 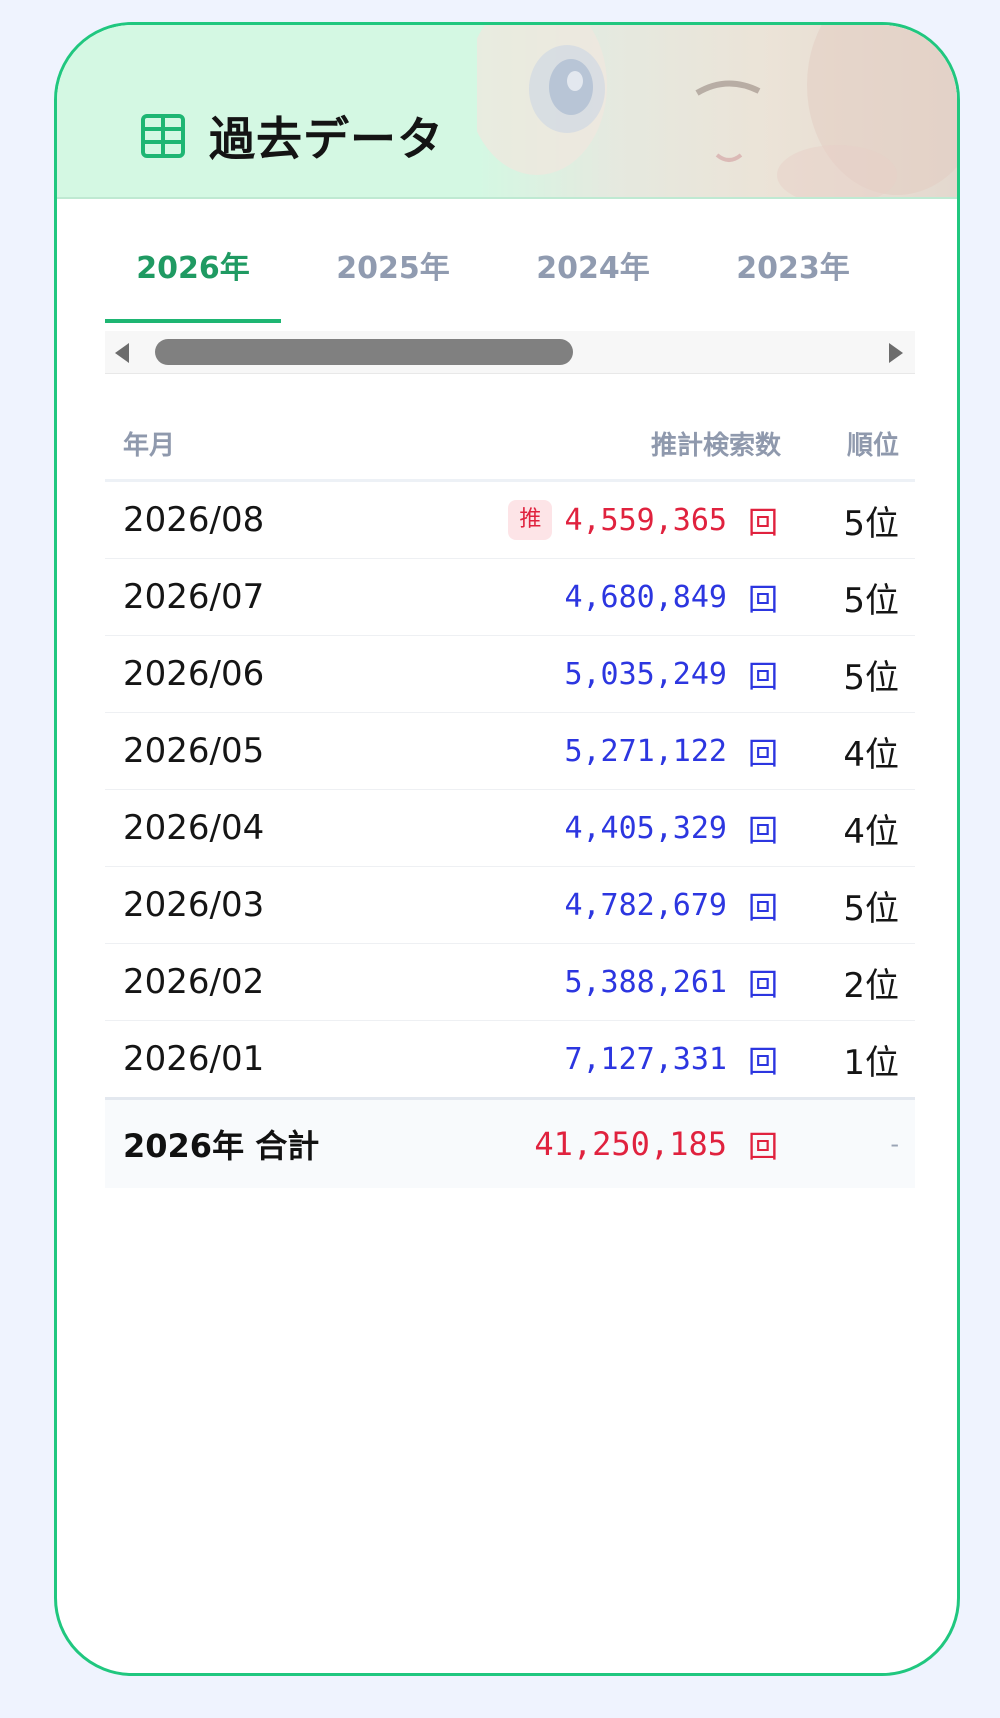 I want to click on column-header-count: 推計検索数, so click(x=617, y=444).